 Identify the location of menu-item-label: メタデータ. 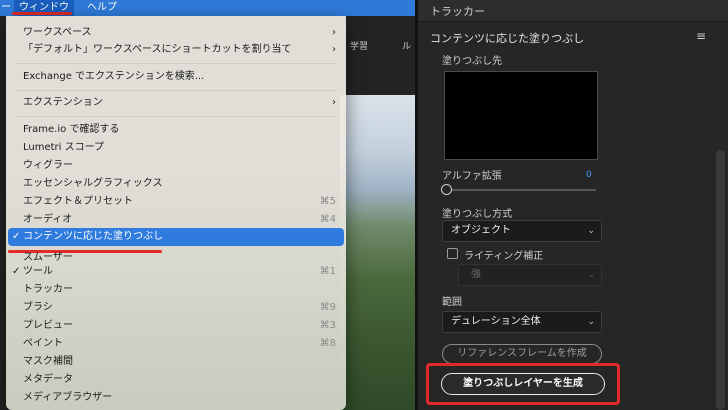
(48, 379).